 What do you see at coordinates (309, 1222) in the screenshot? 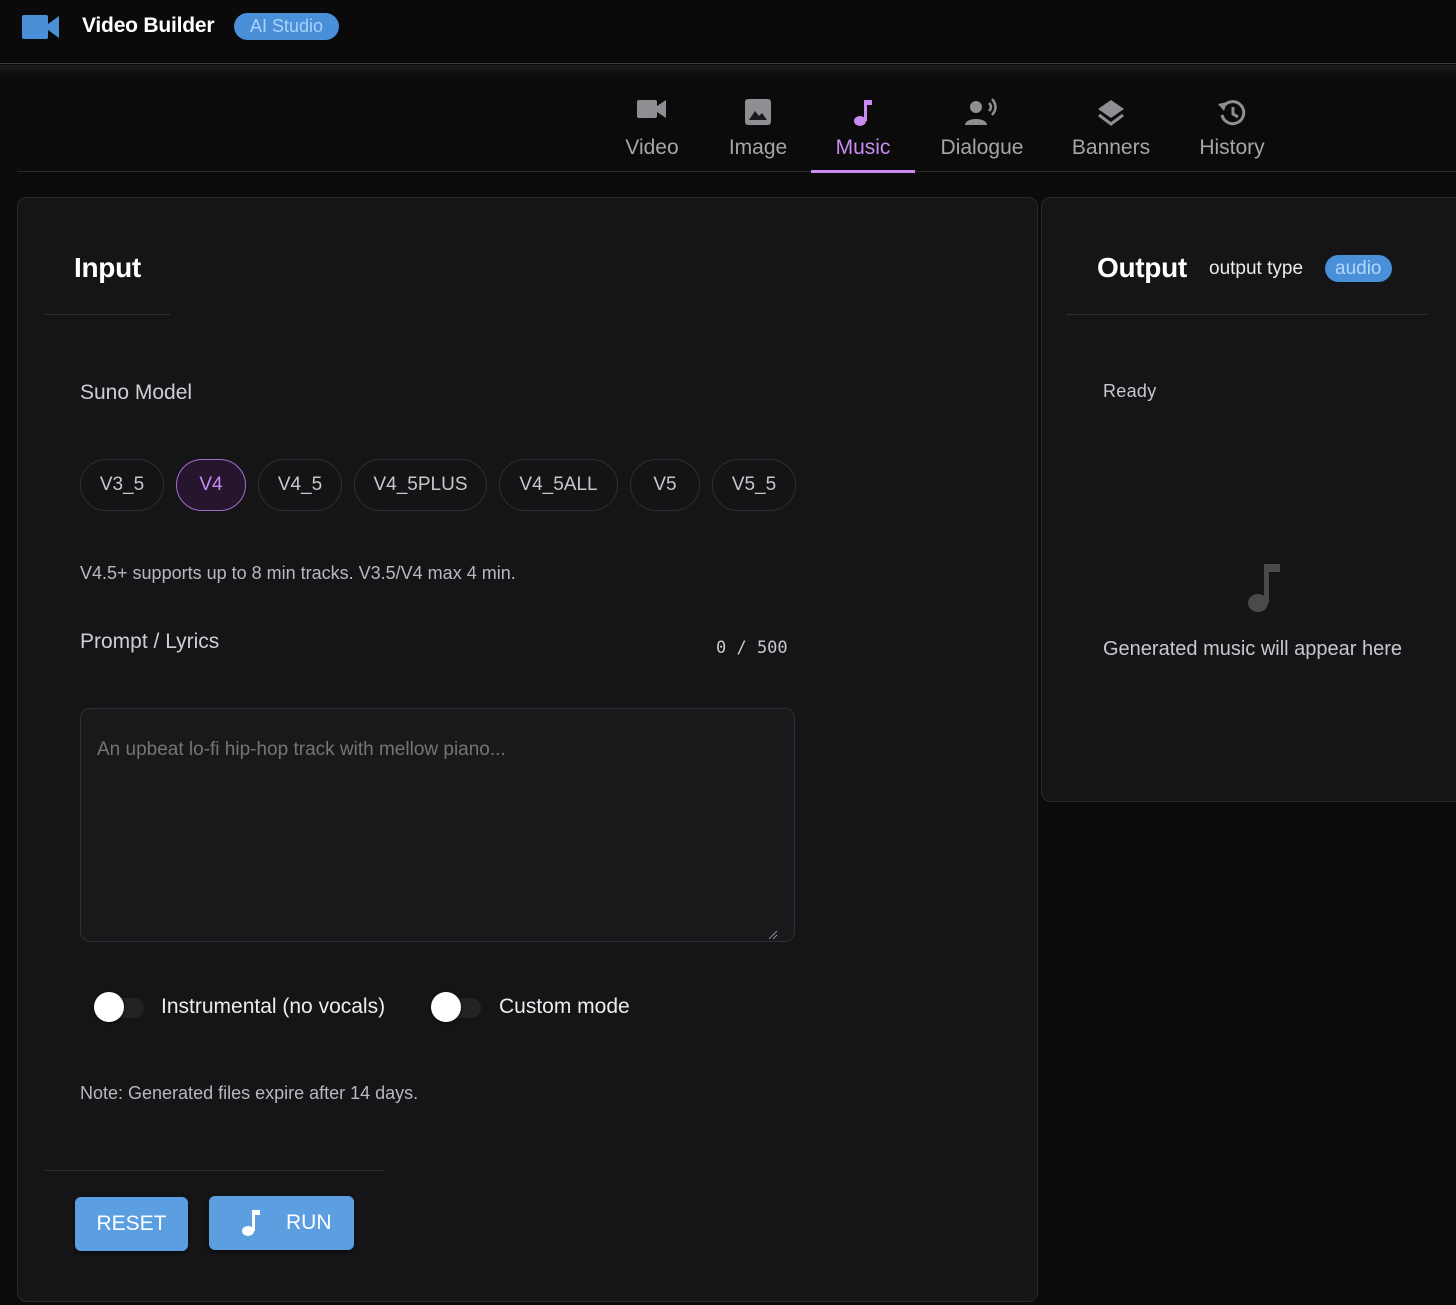
I see `run-button-label: RUN` at bounding box center [309, 1222].